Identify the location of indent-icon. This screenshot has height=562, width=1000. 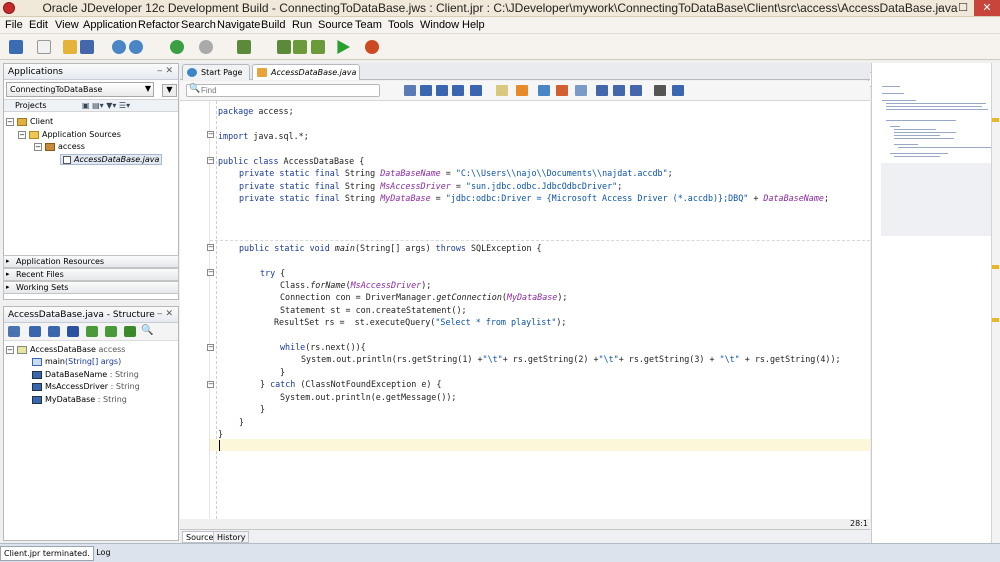
(442, 90).